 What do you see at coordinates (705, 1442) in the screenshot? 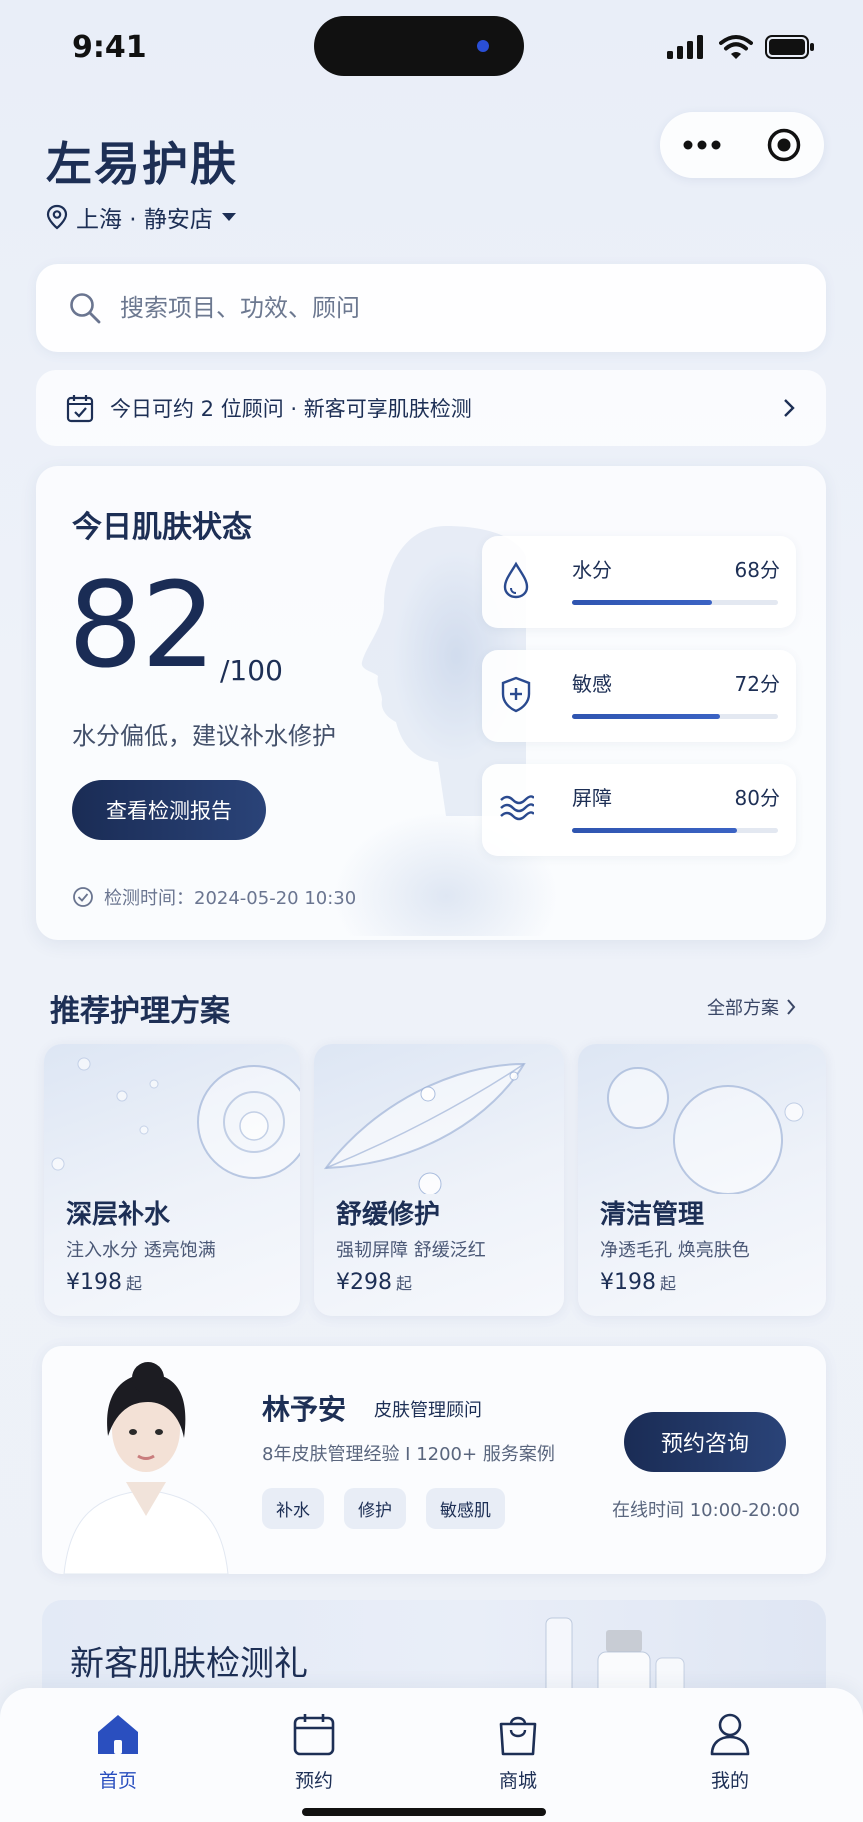
I see `book-consultation-button: 预约咨询` at bounding box center [705, 1442].